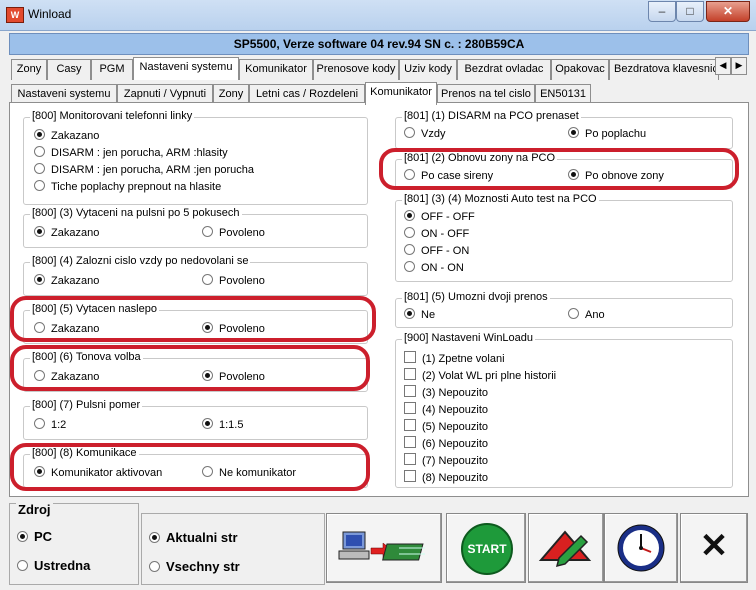 The image size is (756, 590). I want to click on radio-tonova-povoleno: Povoleno, so click(233, 377).